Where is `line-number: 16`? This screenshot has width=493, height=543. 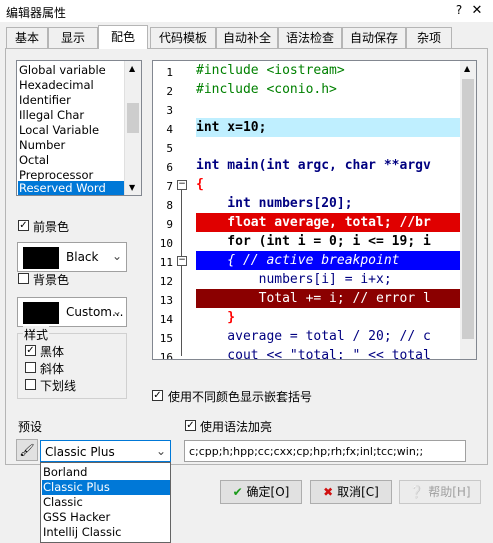
line-number: 16 is located at coordinates (166, 355).